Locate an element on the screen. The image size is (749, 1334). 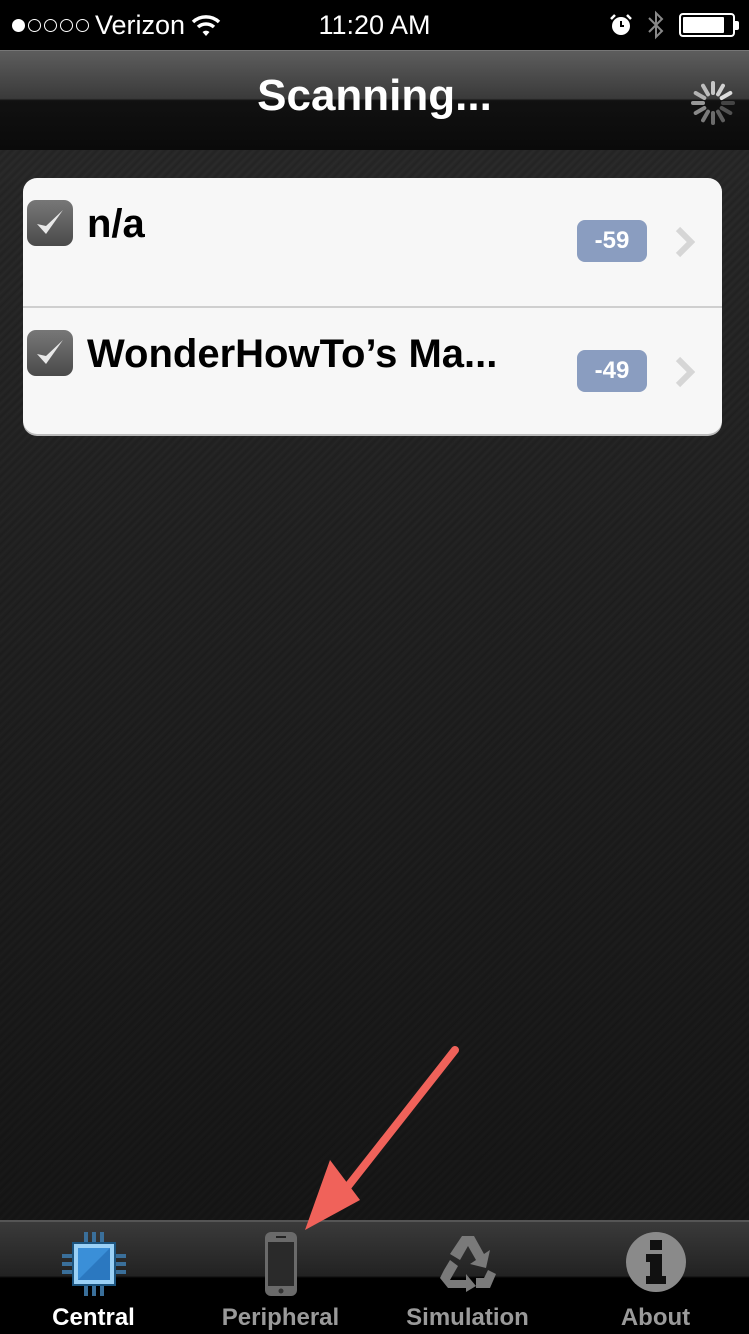
tab-label: Peripheral is located at coordinates (280, 1317).